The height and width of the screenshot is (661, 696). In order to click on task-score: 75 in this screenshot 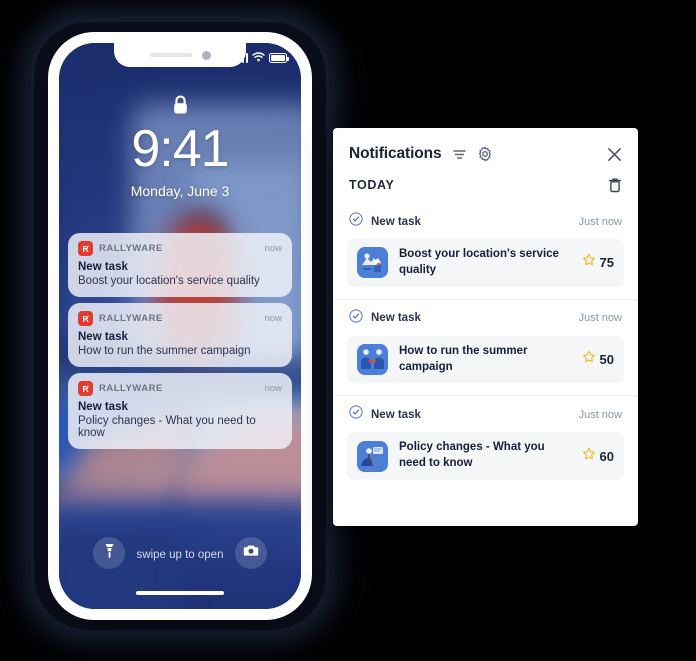, I will do `click(598, 262)`.